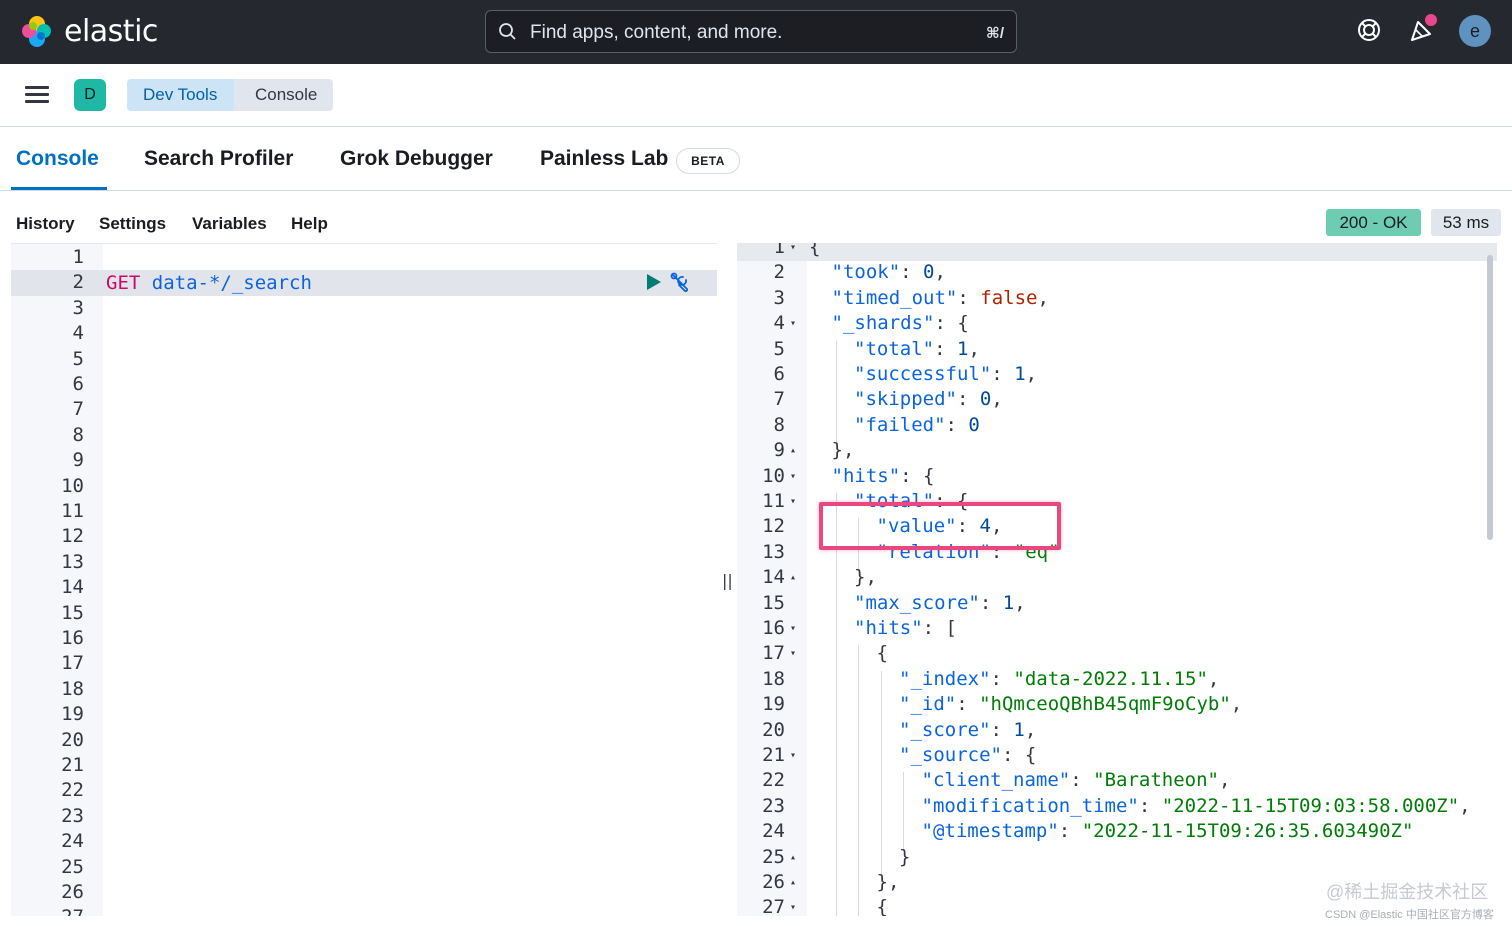  Describe the element at coordinates (727, 580) in the screenshot. I see `resize-handle-icon: ||` at that location.